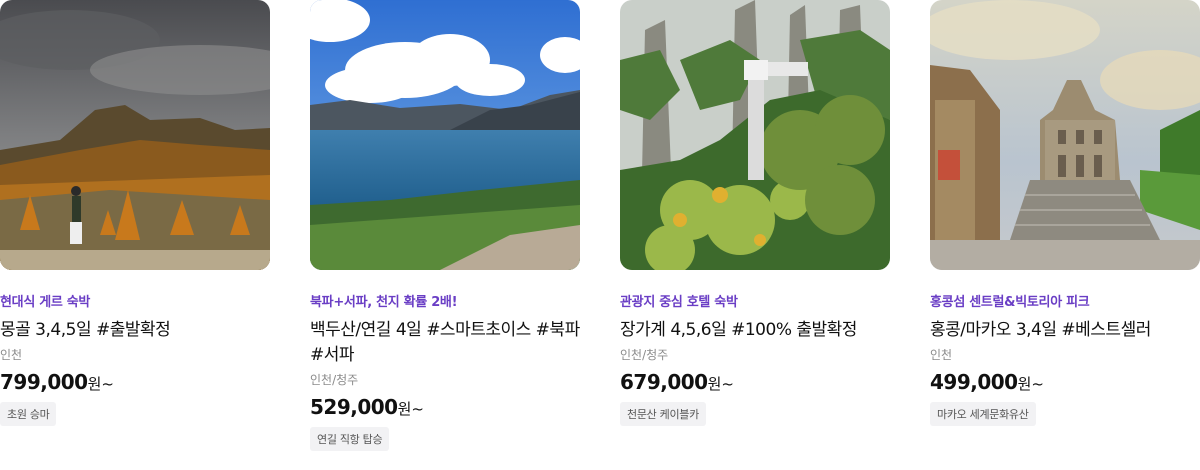 The width and height of the screenshot is (1200, 470). Describe the element at coordinates (445, 343) in the screenshot. I see `product-title: 백두산/연길 4일 #스마트초이스 #북파 #서파` at that location.